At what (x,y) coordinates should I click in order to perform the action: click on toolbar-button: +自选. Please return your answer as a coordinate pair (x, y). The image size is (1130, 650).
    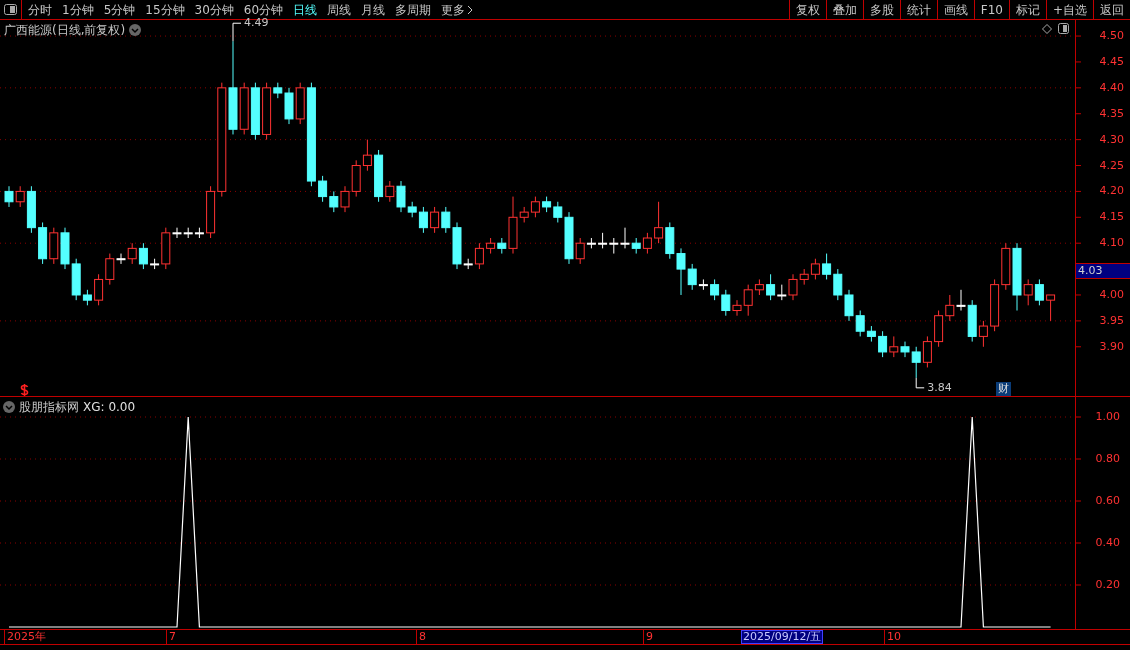
    Looking at the image, I should click on (1069, 9).